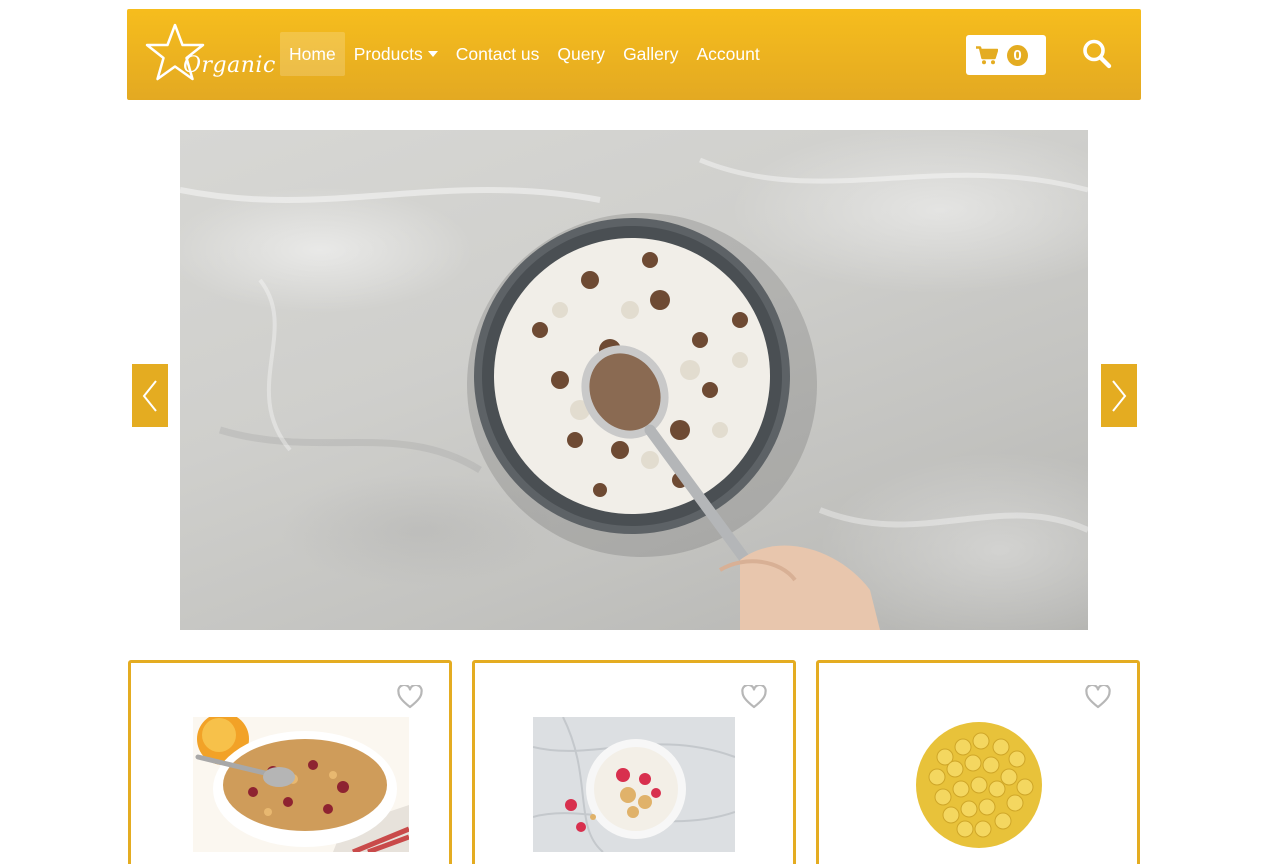 This screenshot has width=1268, height=864. What do you see at coordinates (388, 53) in the screenshot?
I see `nav-products-label: Products` at bounding box center [388, 53].